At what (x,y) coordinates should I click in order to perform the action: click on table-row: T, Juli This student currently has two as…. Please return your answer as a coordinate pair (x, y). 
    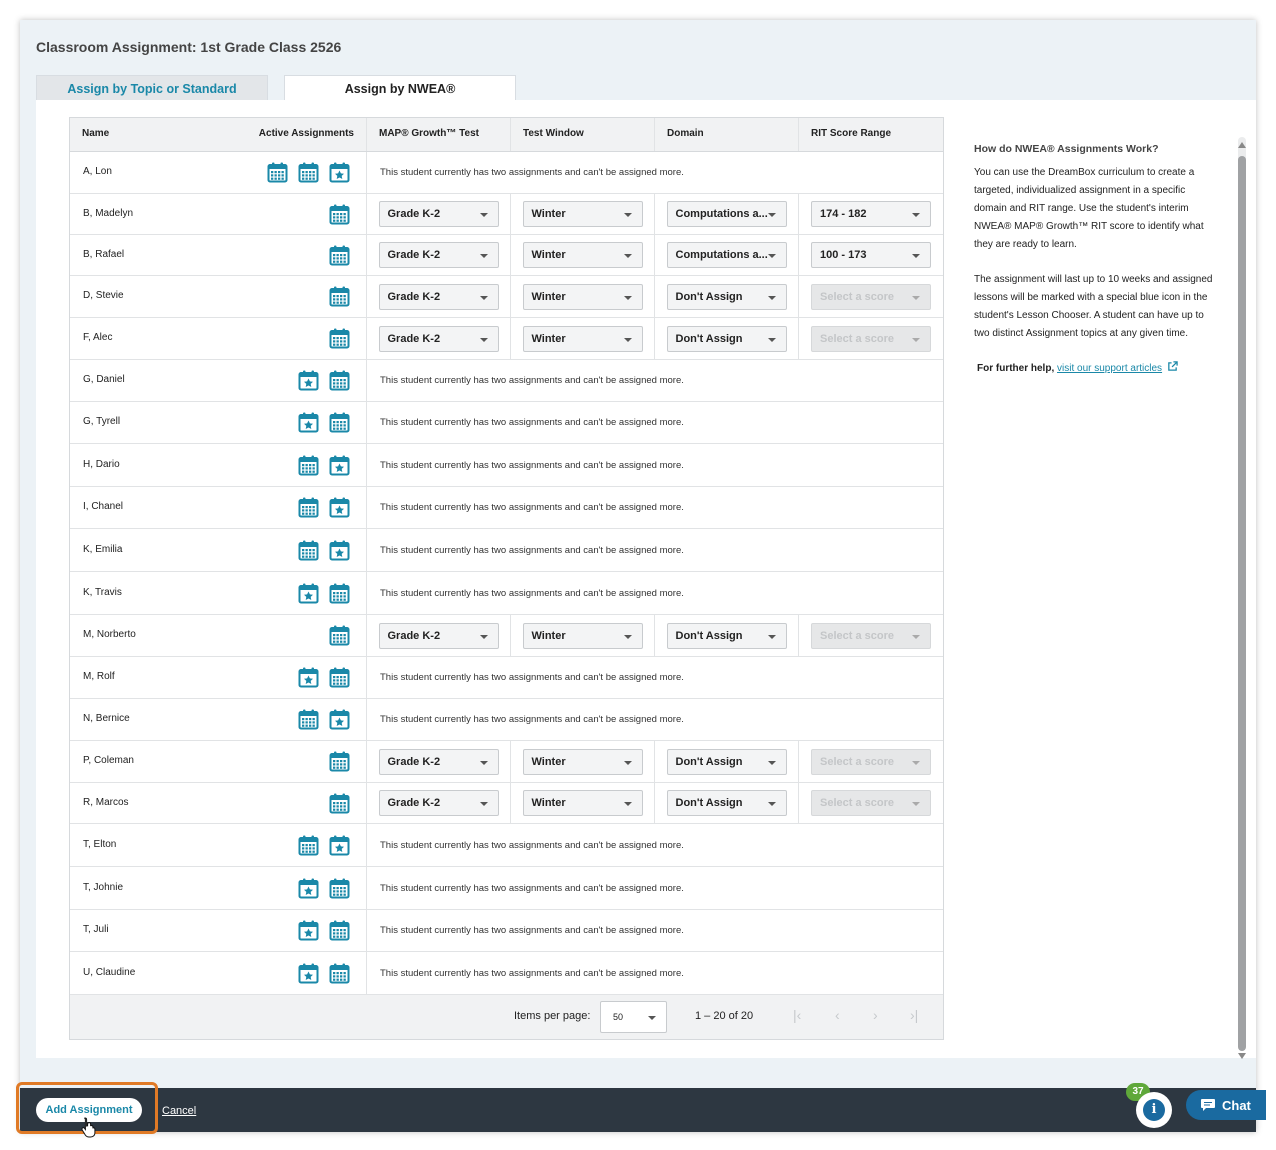
    Looking at the image, I should click on (506, 931).